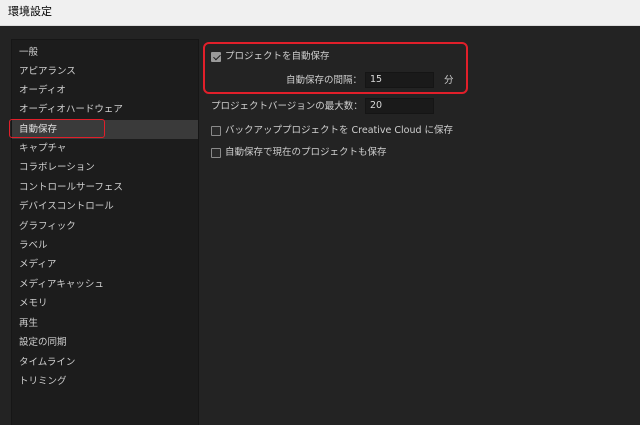  I want to click on sidebar-item-timeline: タイムライン, so click(105, 362).